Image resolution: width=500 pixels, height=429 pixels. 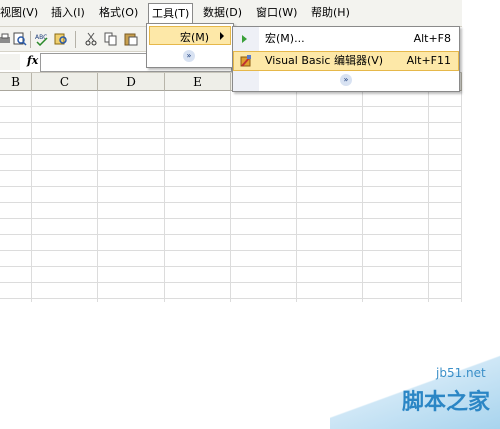 I want to click on menu-window: 窗口(W), so click(x=276, y=13).